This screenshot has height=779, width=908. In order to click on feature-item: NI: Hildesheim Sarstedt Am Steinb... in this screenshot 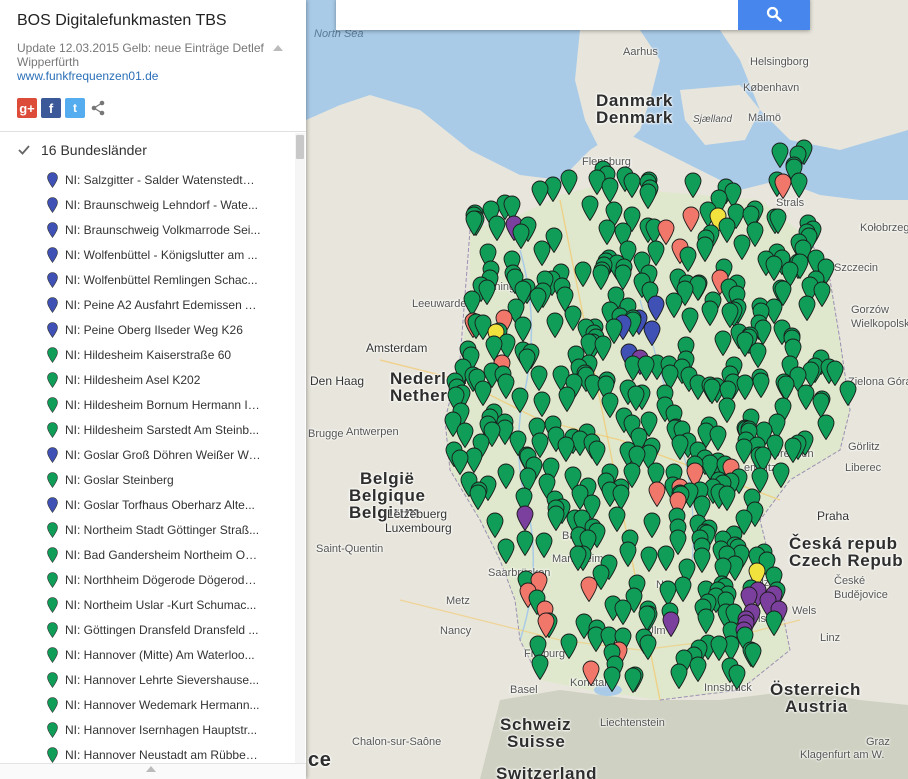, I will do `click(147, 429)`.